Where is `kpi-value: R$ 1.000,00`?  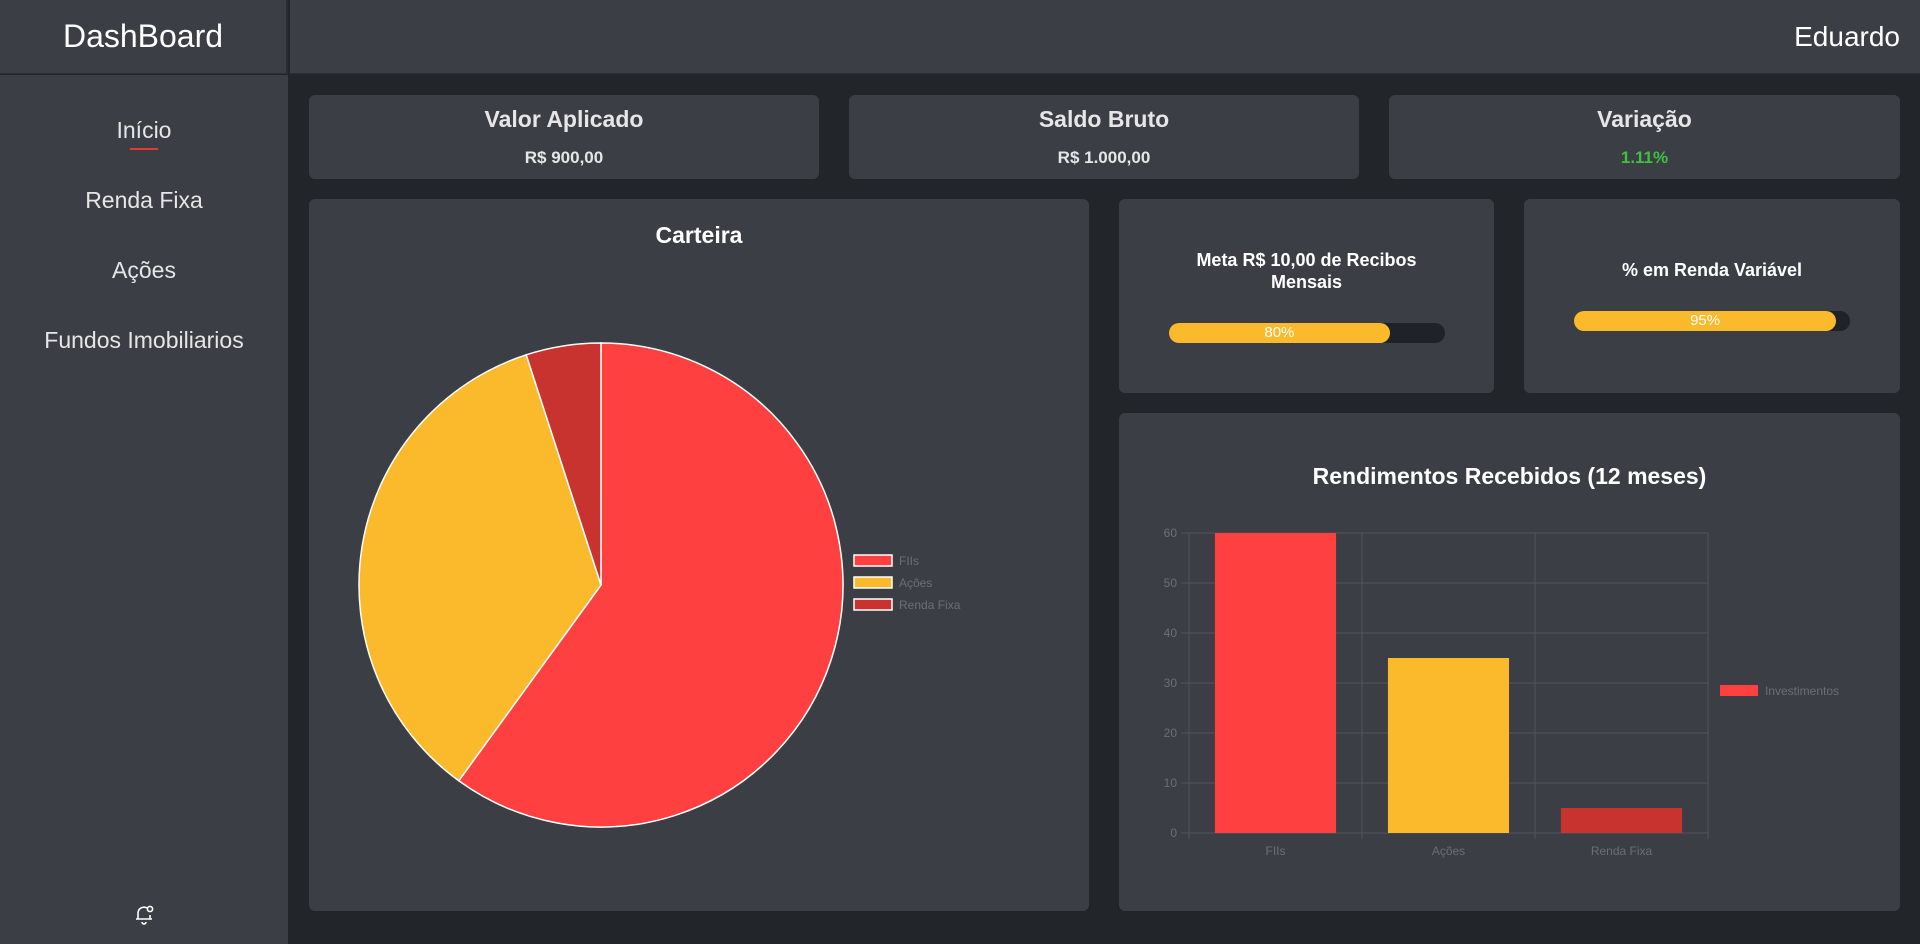 kpi-value: R$ 1.000,00 is located at coordinates (1104, 157).